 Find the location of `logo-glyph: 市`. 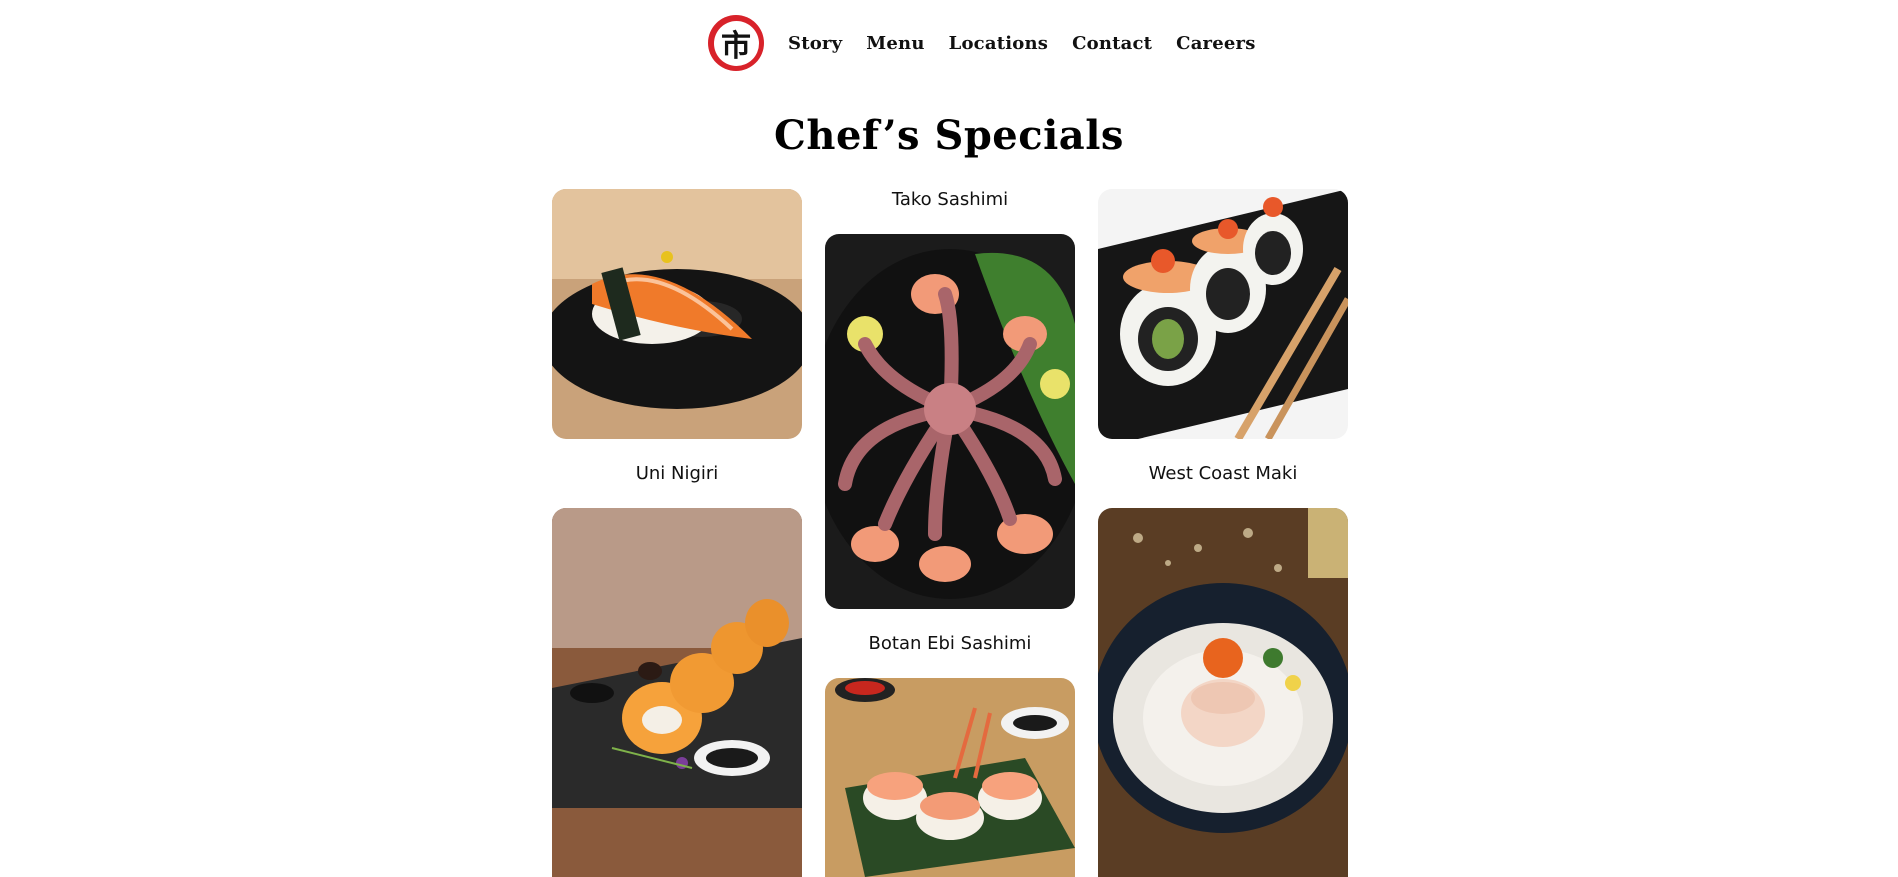

logo-glyph: 市 is located at coordinates (736, 46).